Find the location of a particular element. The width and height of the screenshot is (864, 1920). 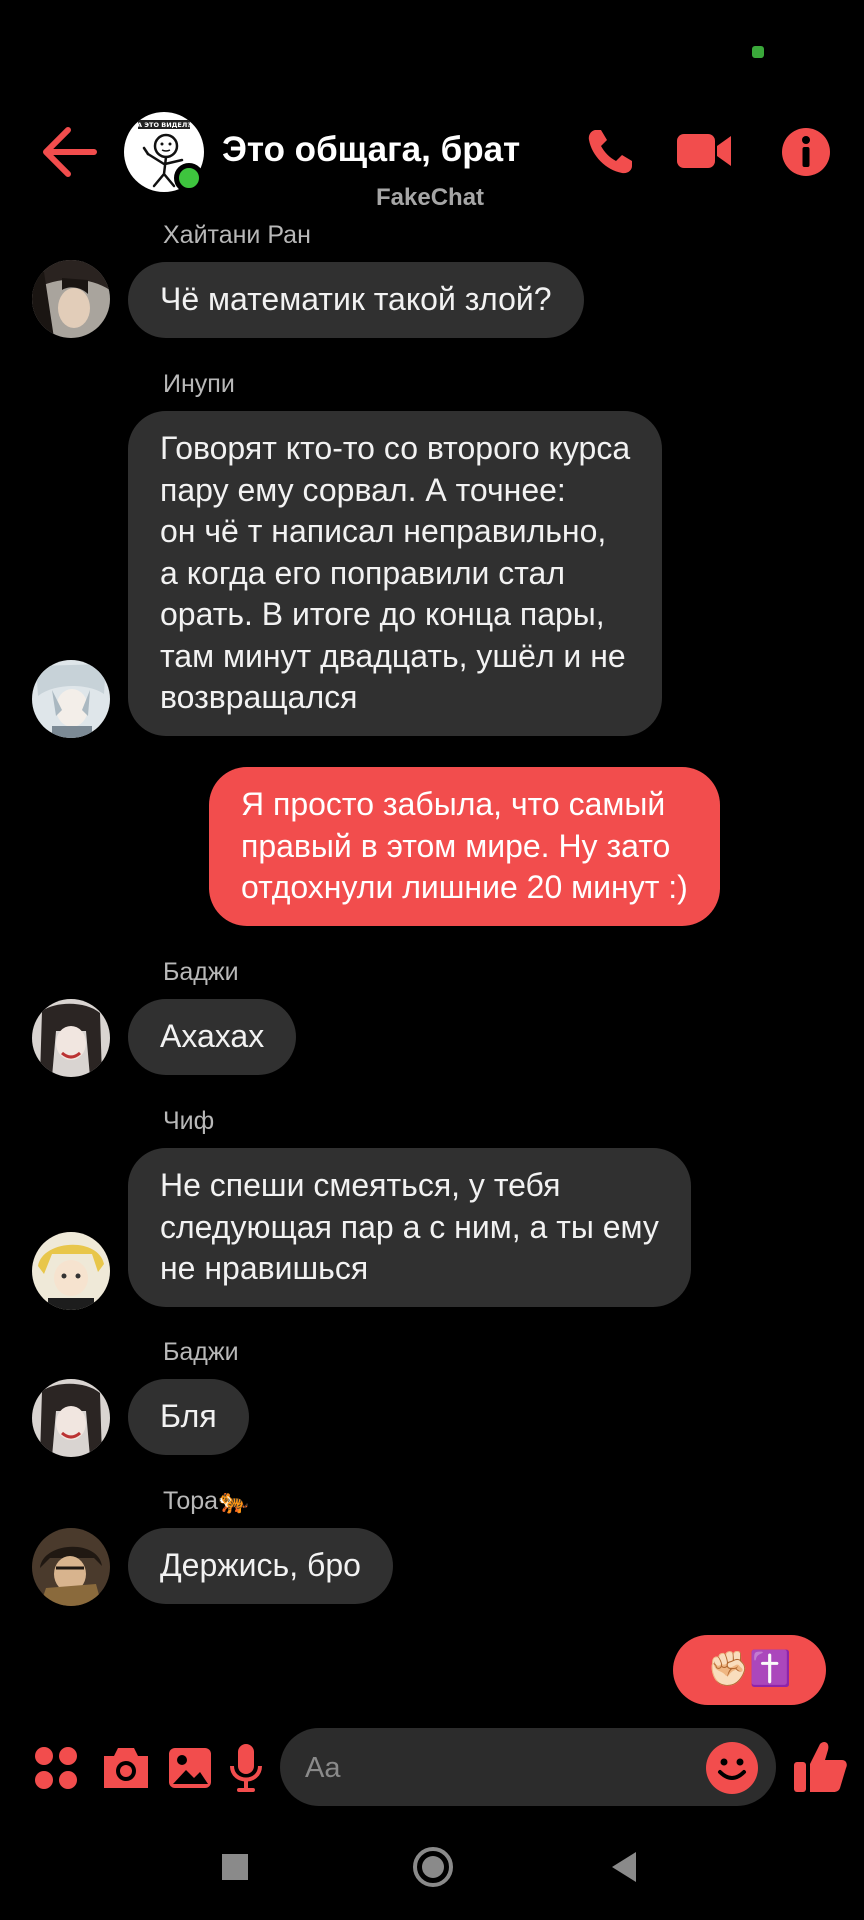

sender-name: Чиф is located at coordinates (189, 1121).